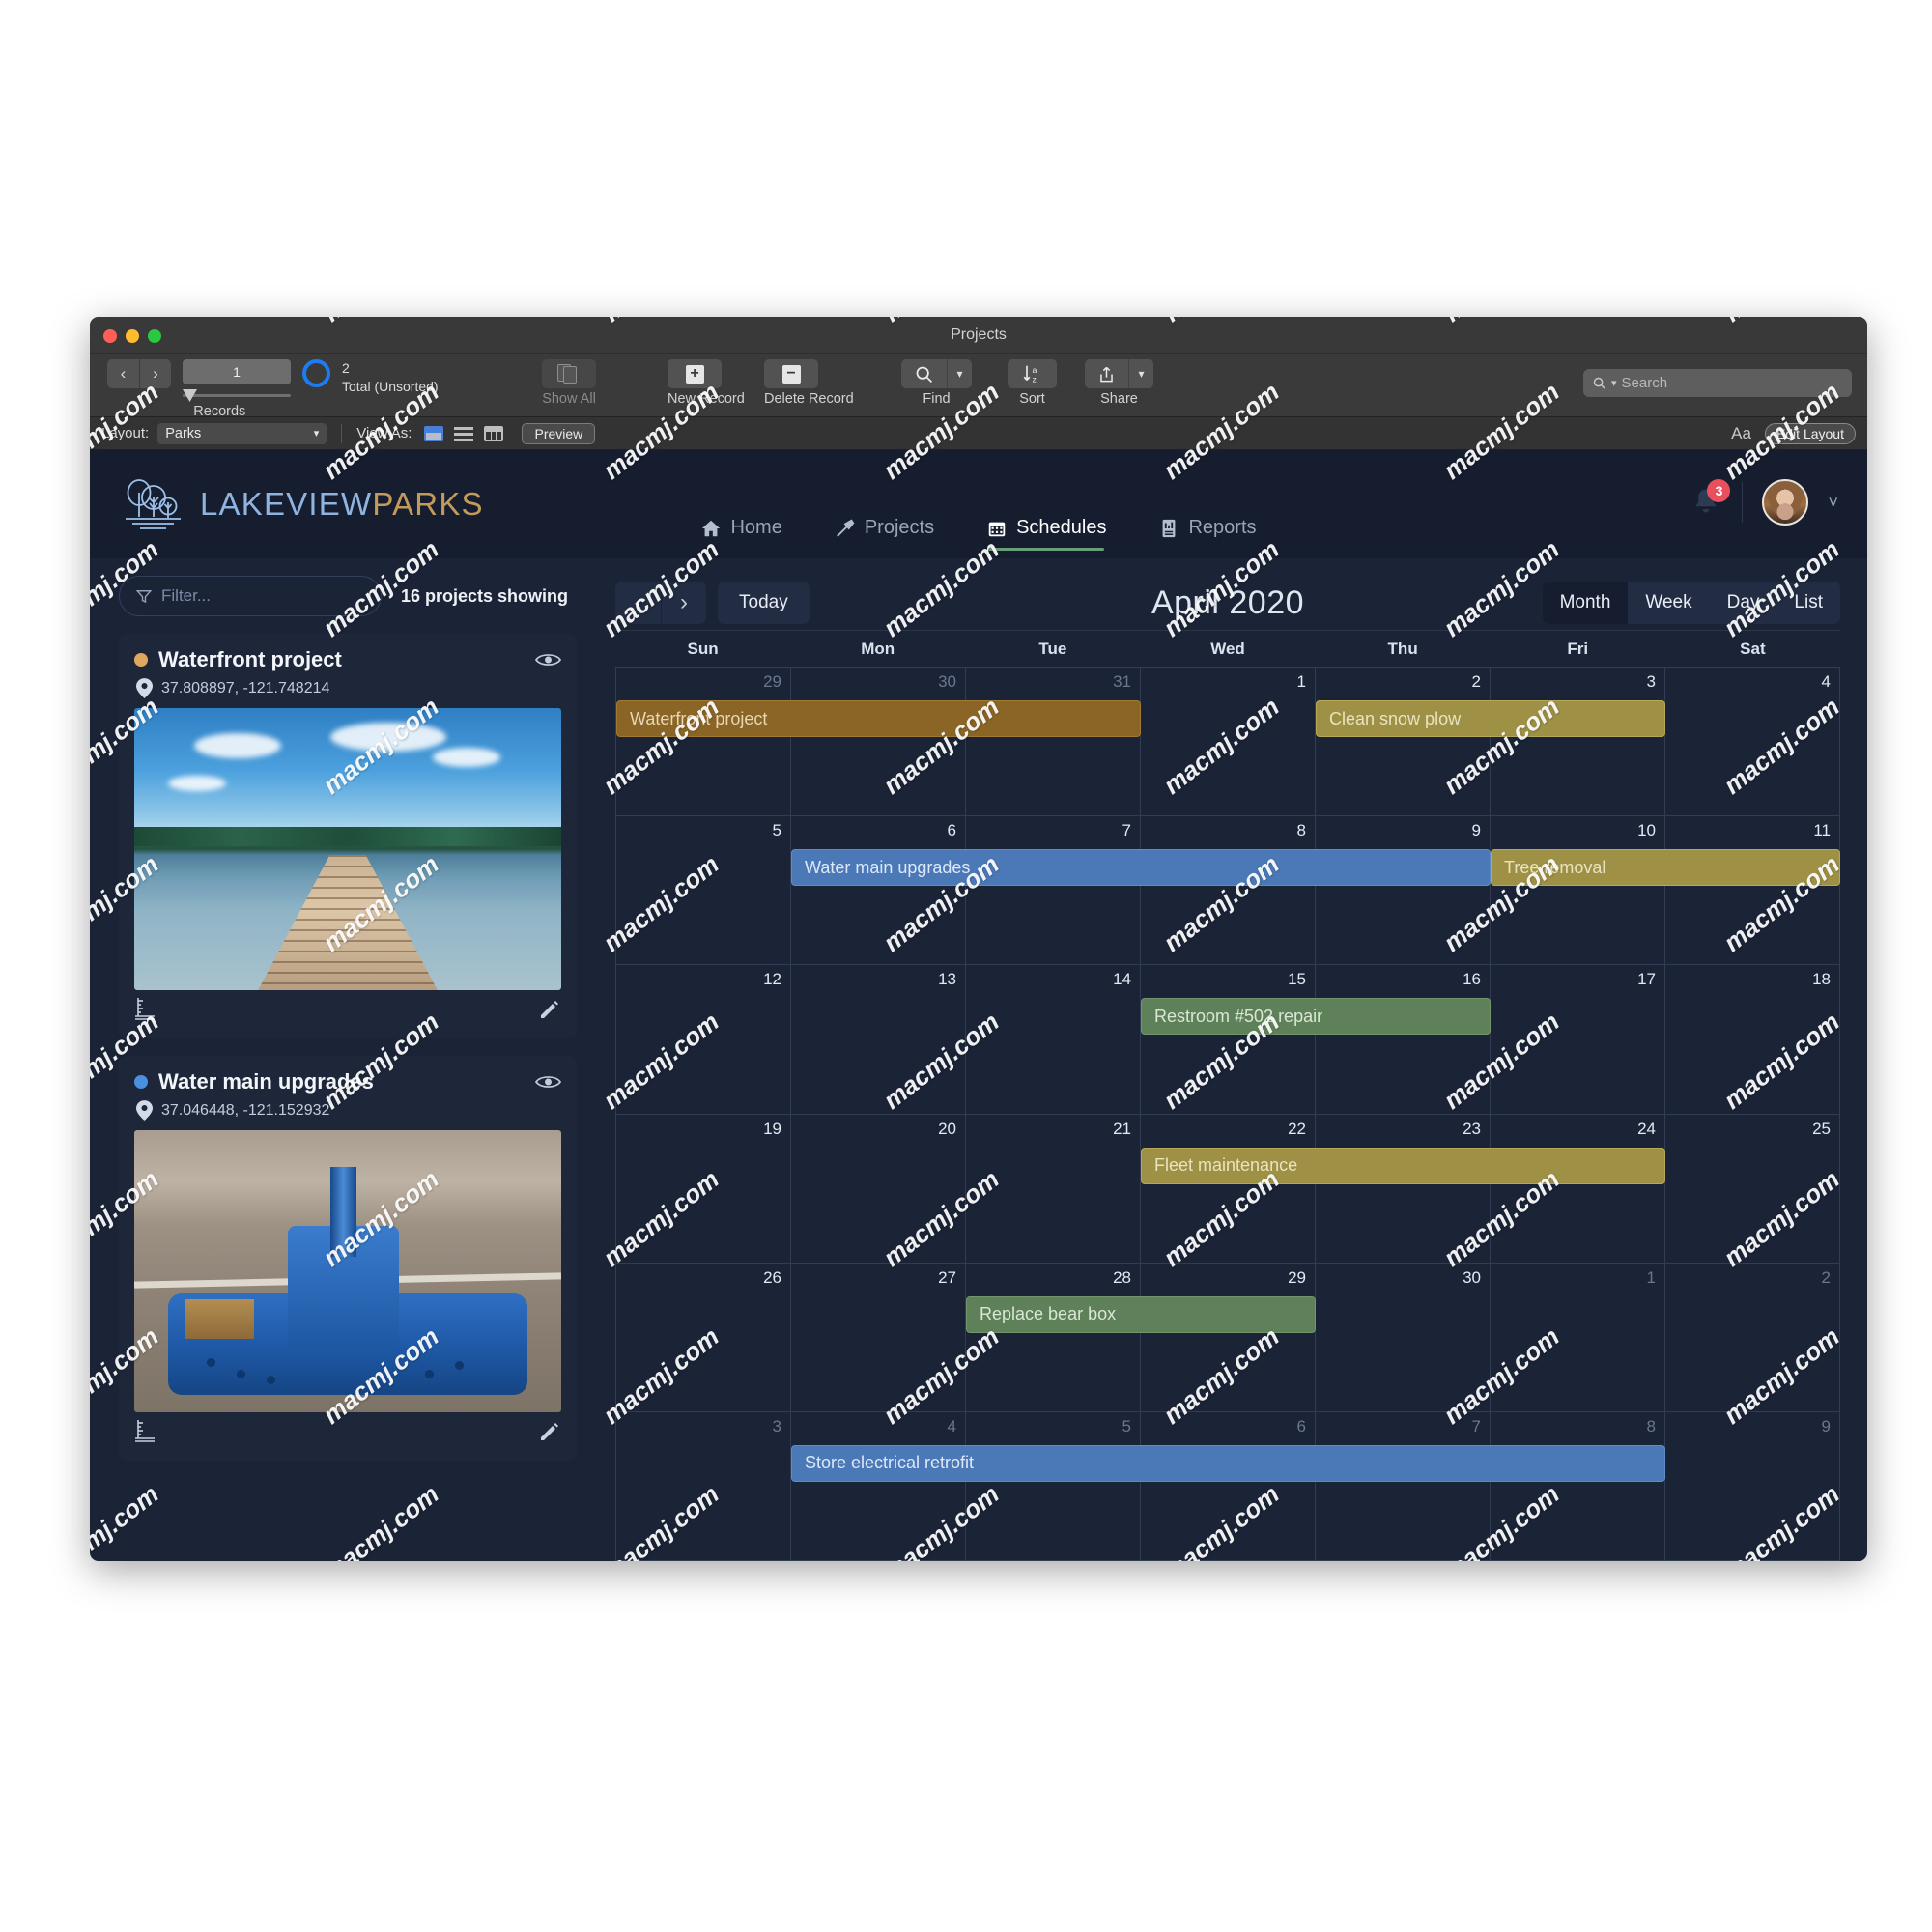 The width and height of the screenshot is (1932, 1932). Describe the element at coordinates (1046, 534) in the screenshot. I see `nav-item-schedules: Schedules` at that location.